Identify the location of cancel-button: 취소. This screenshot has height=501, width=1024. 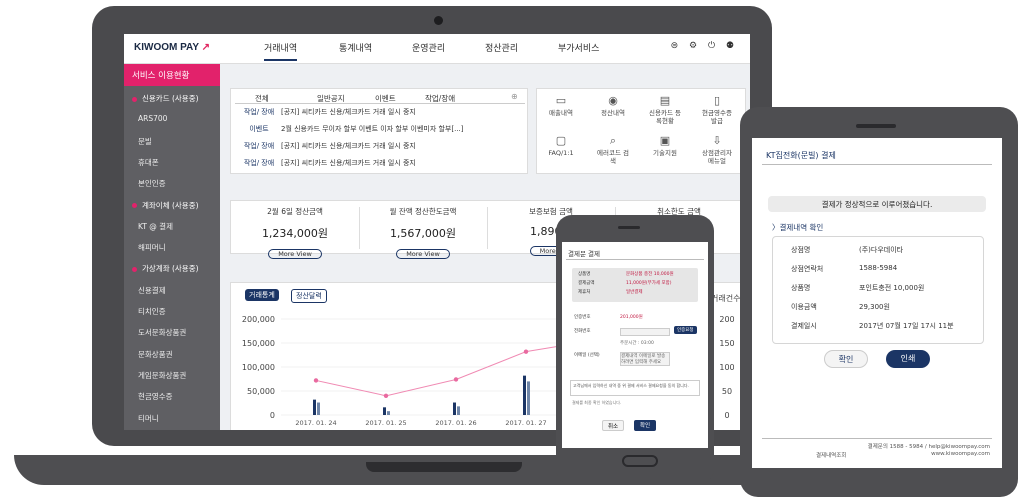
(613, 425).